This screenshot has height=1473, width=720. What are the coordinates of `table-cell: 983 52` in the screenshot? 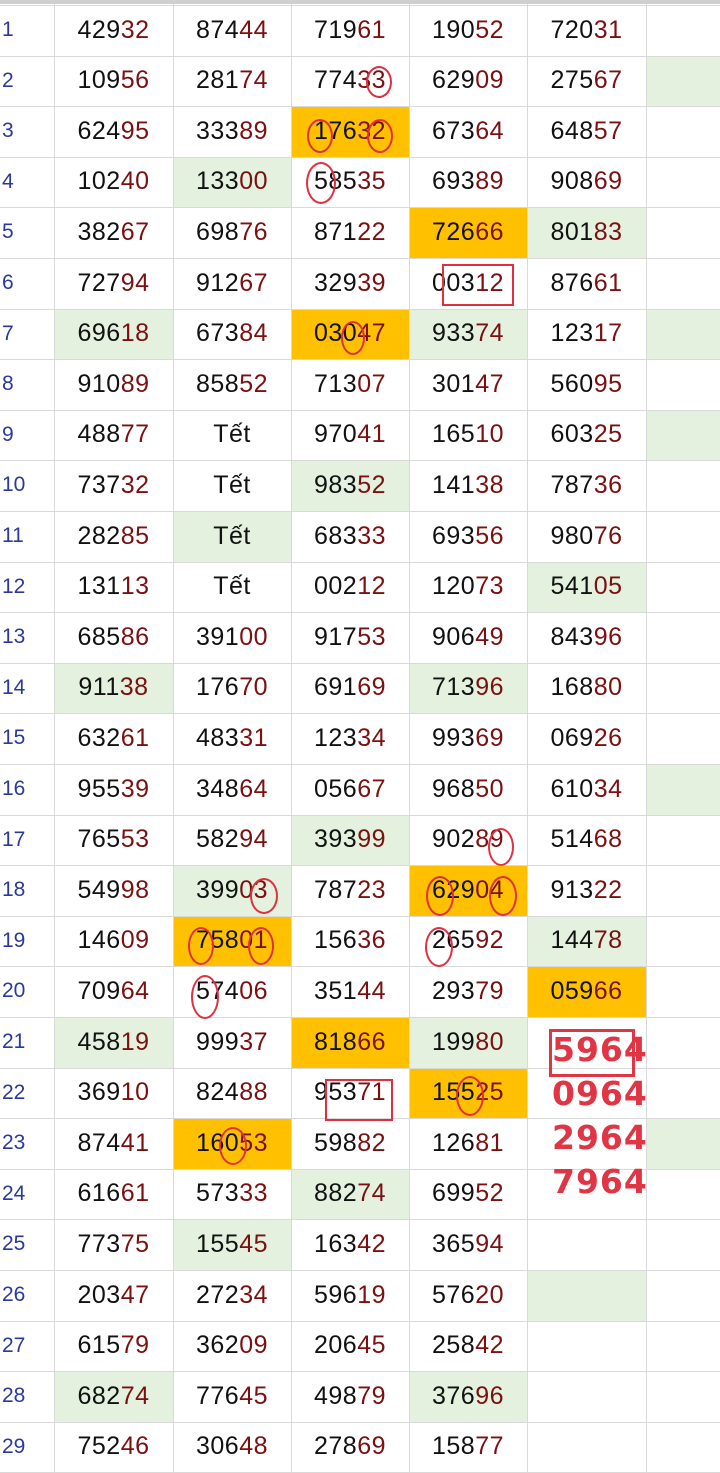 It's located at (350, 485).